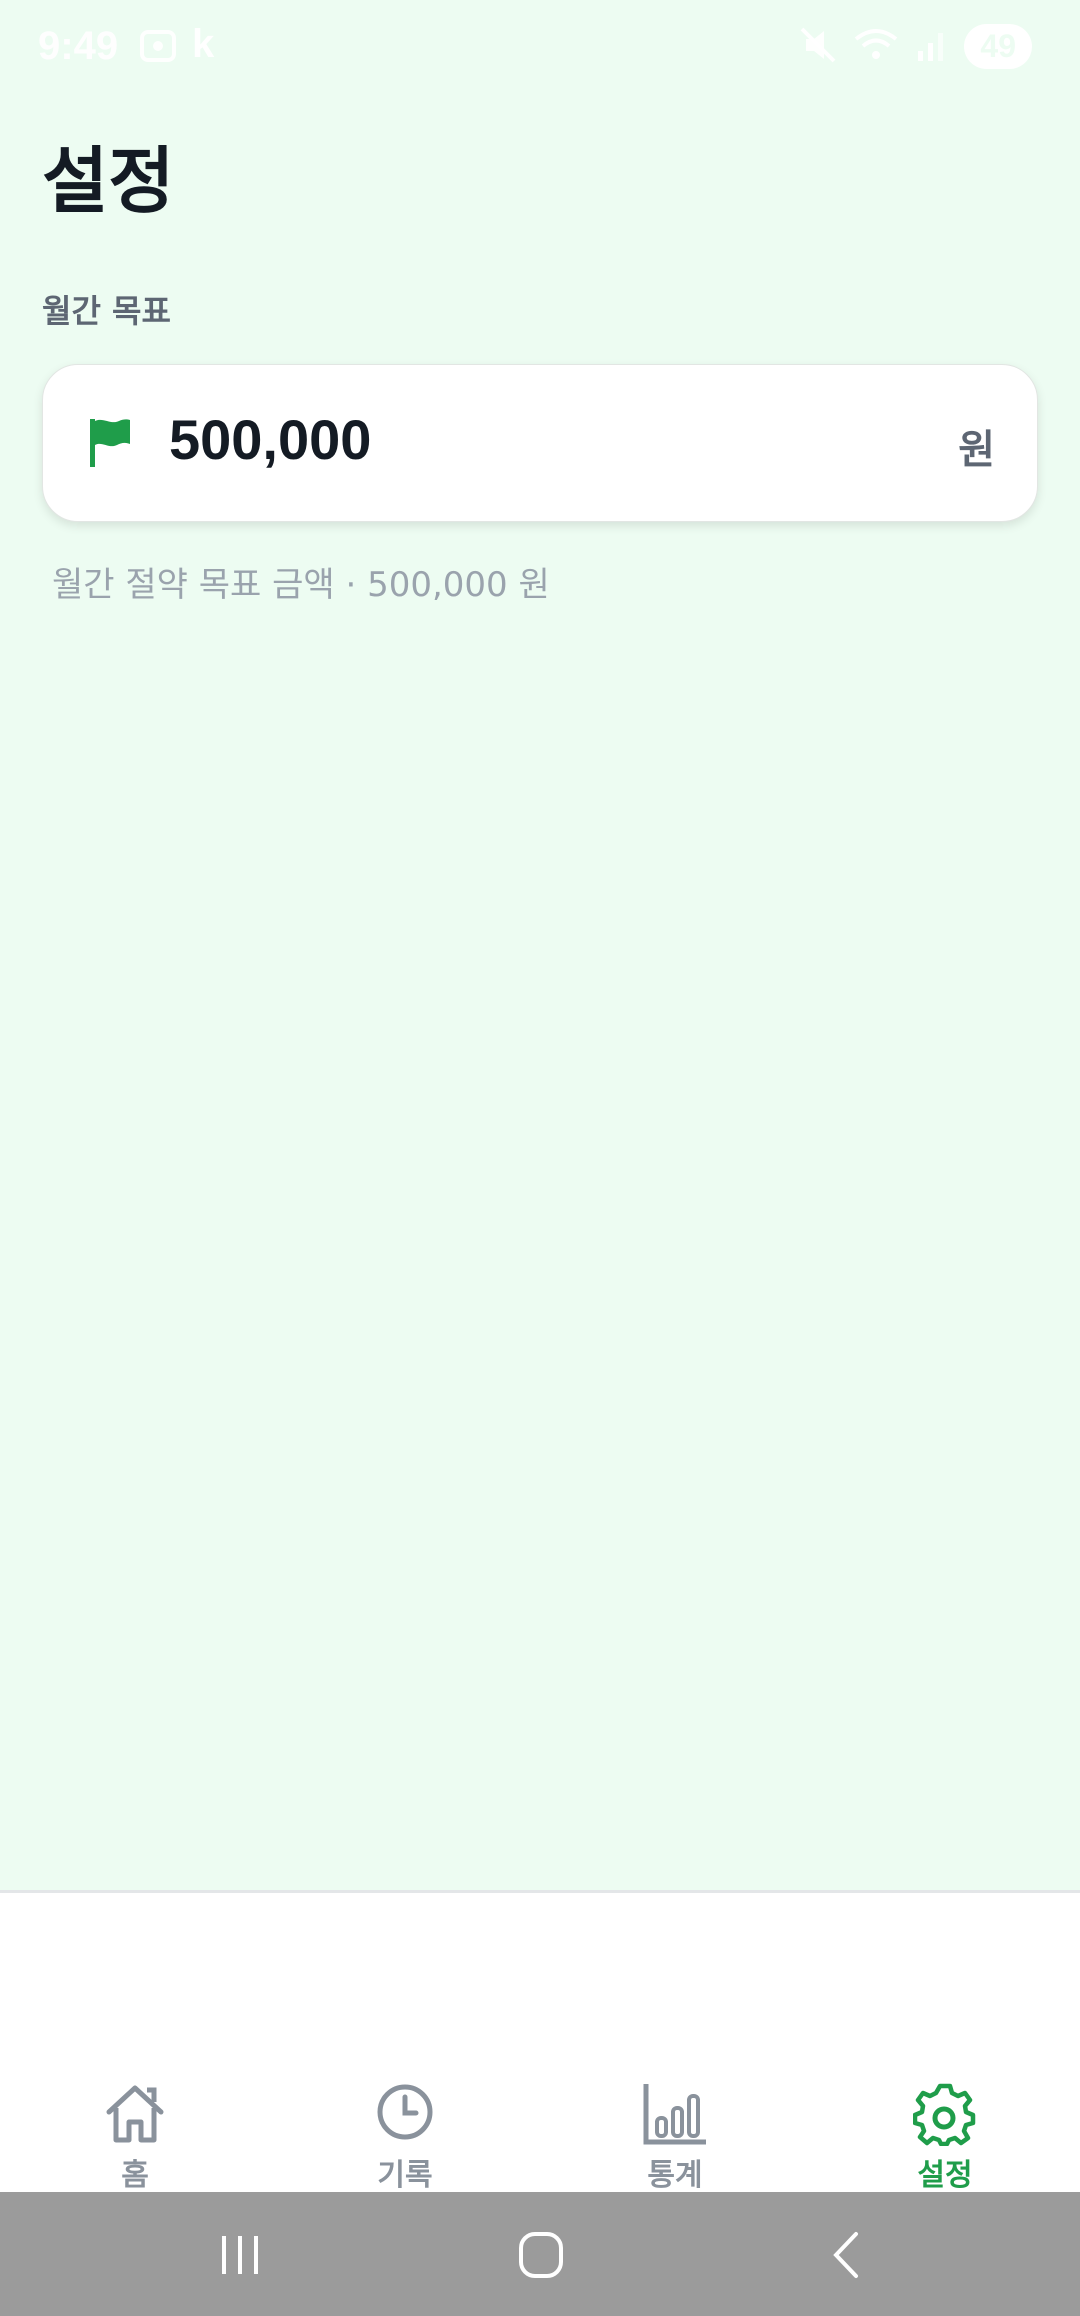 This screenshot has width=1080, height=2316. What do you see at coordinates (519, 439) in the screenshot?
I see `goal-amount-input` at bounding box center [519, 439].